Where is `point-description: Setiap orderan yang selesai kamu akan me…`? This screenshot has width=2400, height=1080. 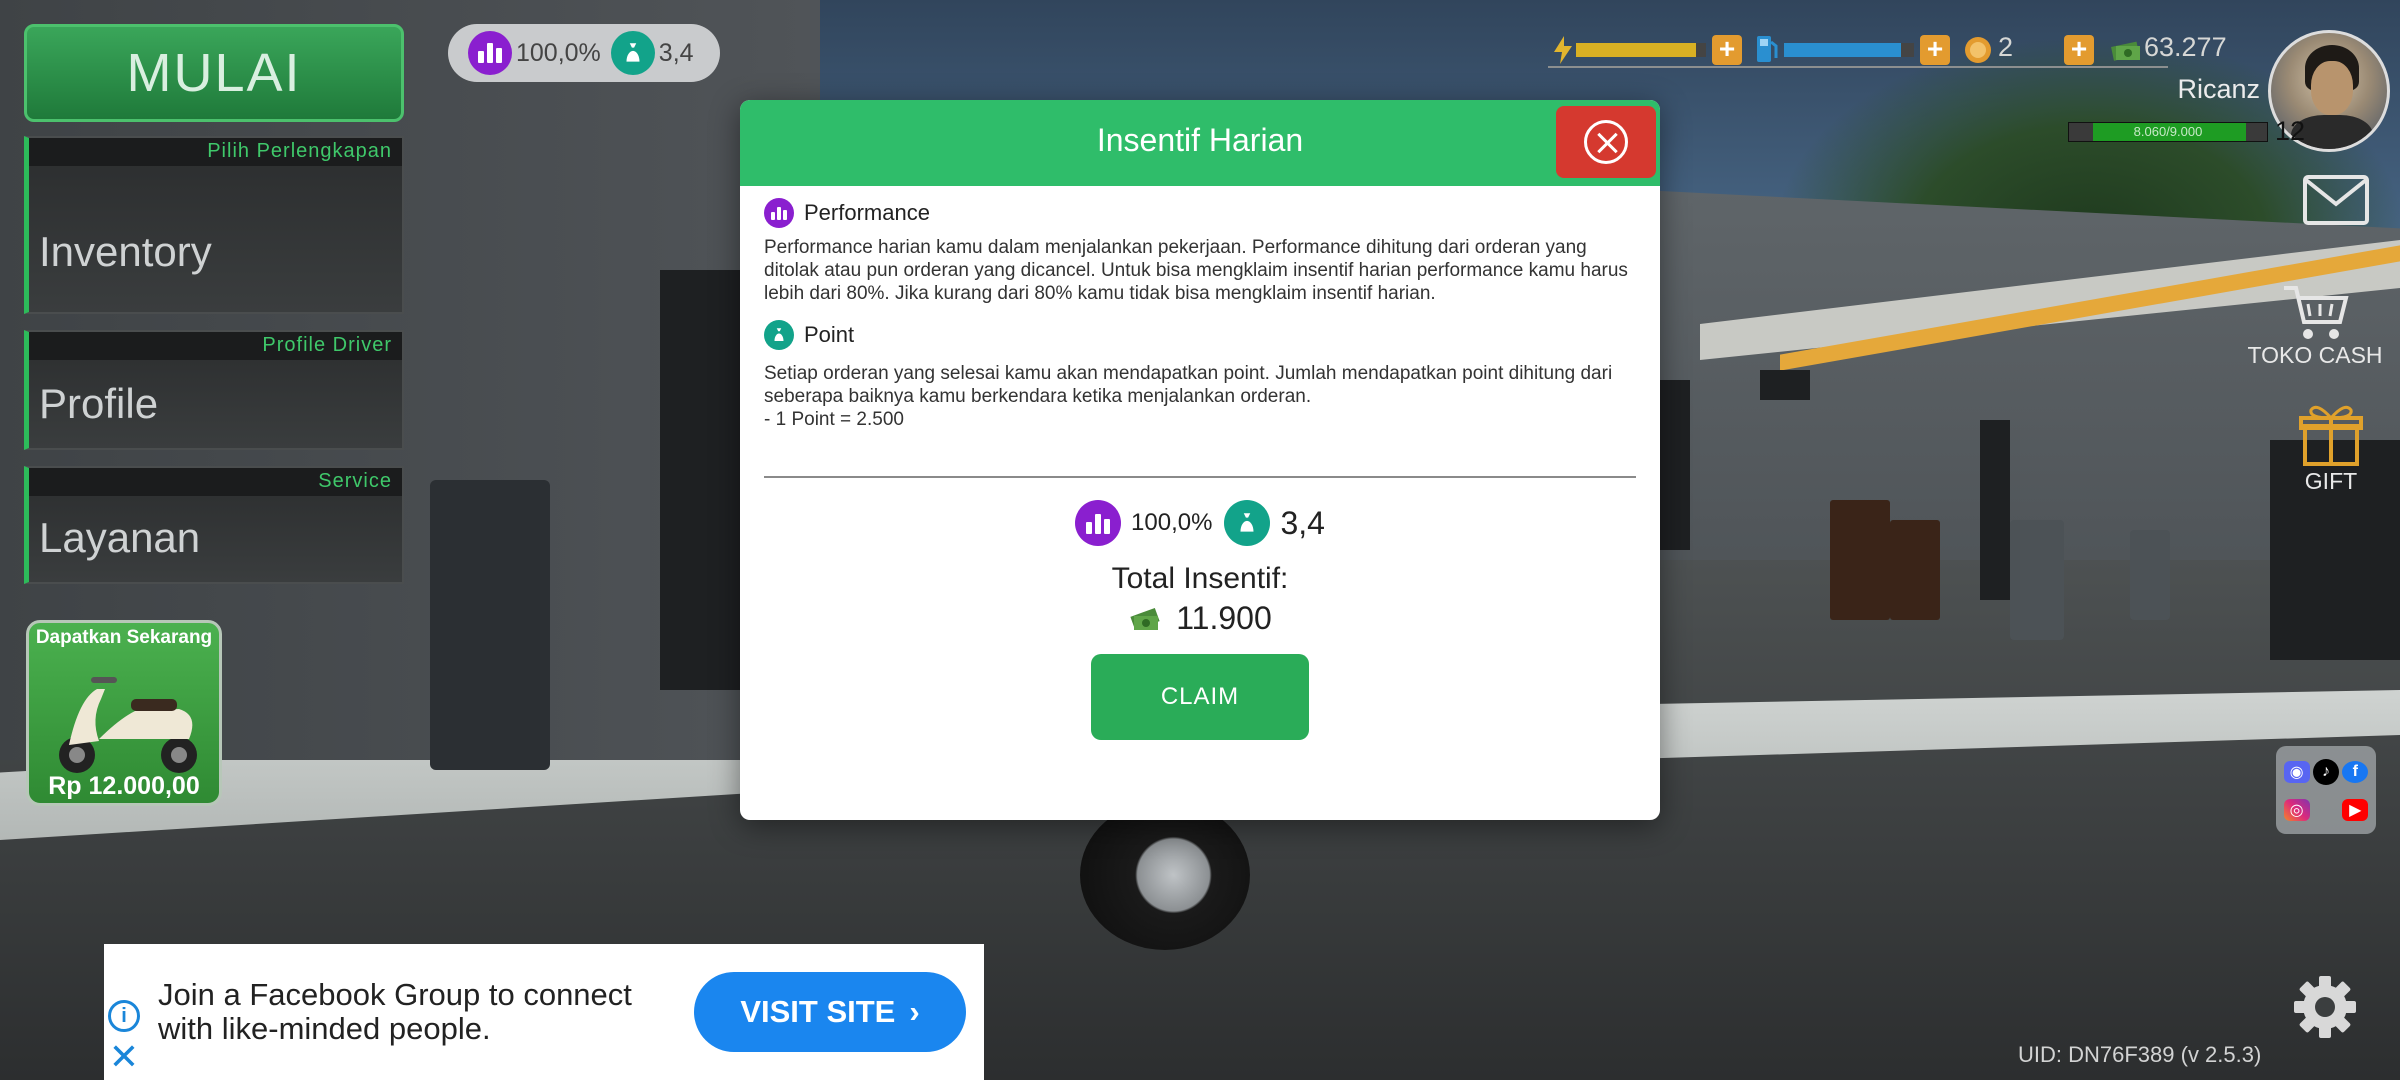
point-description: Setiap orderan yang selesai kamu akan me… is located at coordinates (1200, 396).